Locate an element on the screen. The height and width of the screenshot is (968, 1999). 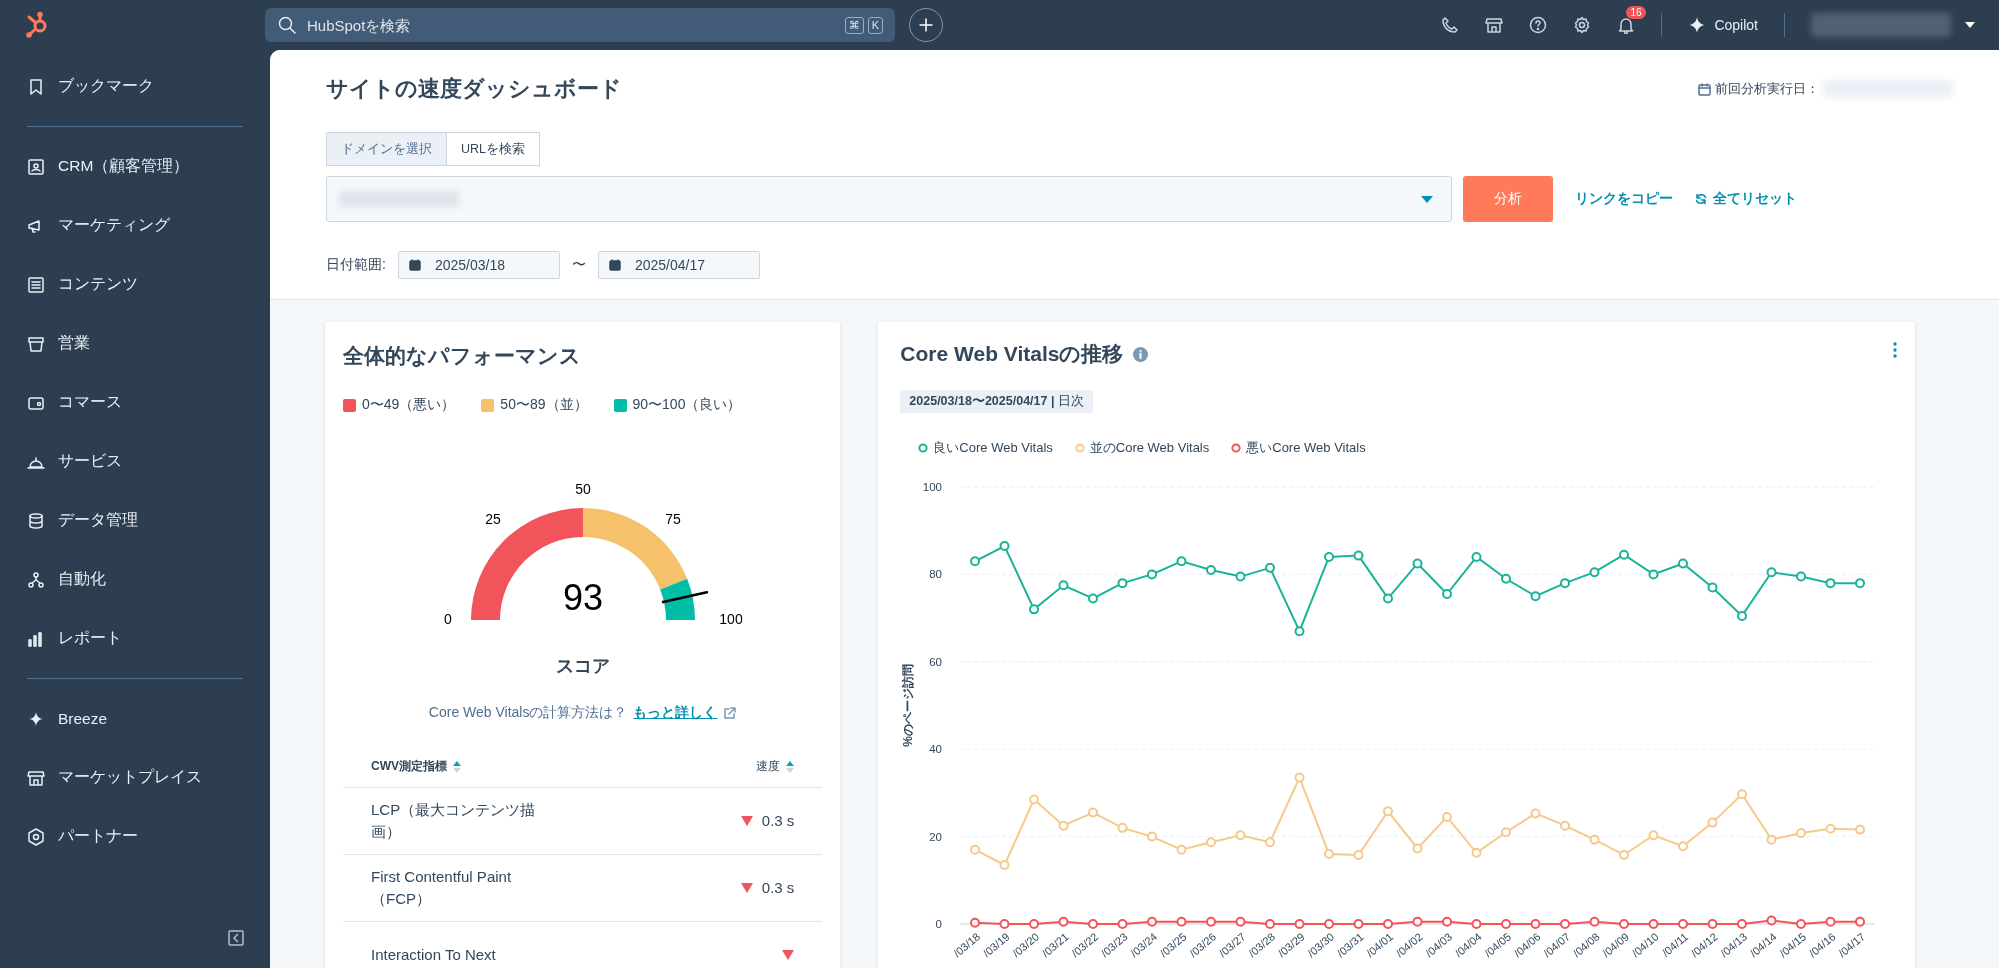
column-header: CWV測定指標 is located at coordinates (416, 766).